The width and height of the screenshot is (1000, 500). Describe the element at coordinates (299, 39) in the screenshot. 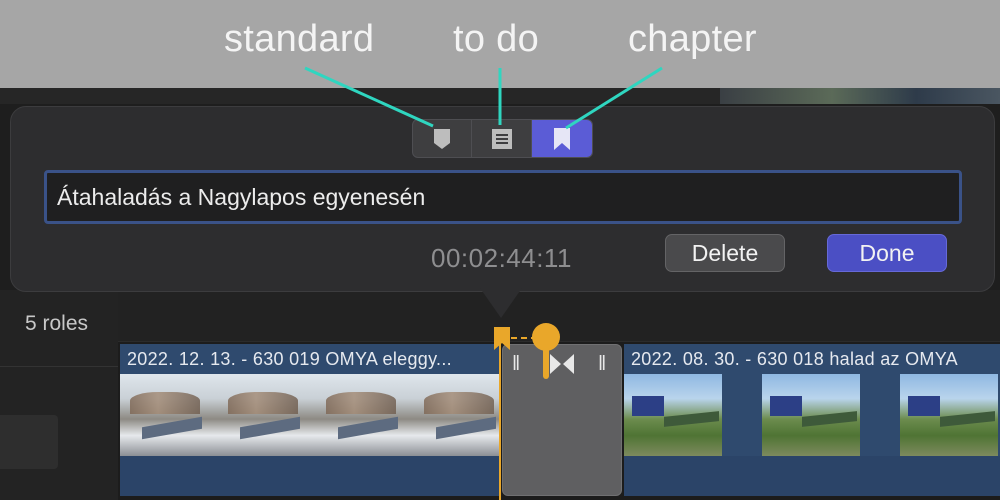

I see `annotation-label-standard: standard` at that location.